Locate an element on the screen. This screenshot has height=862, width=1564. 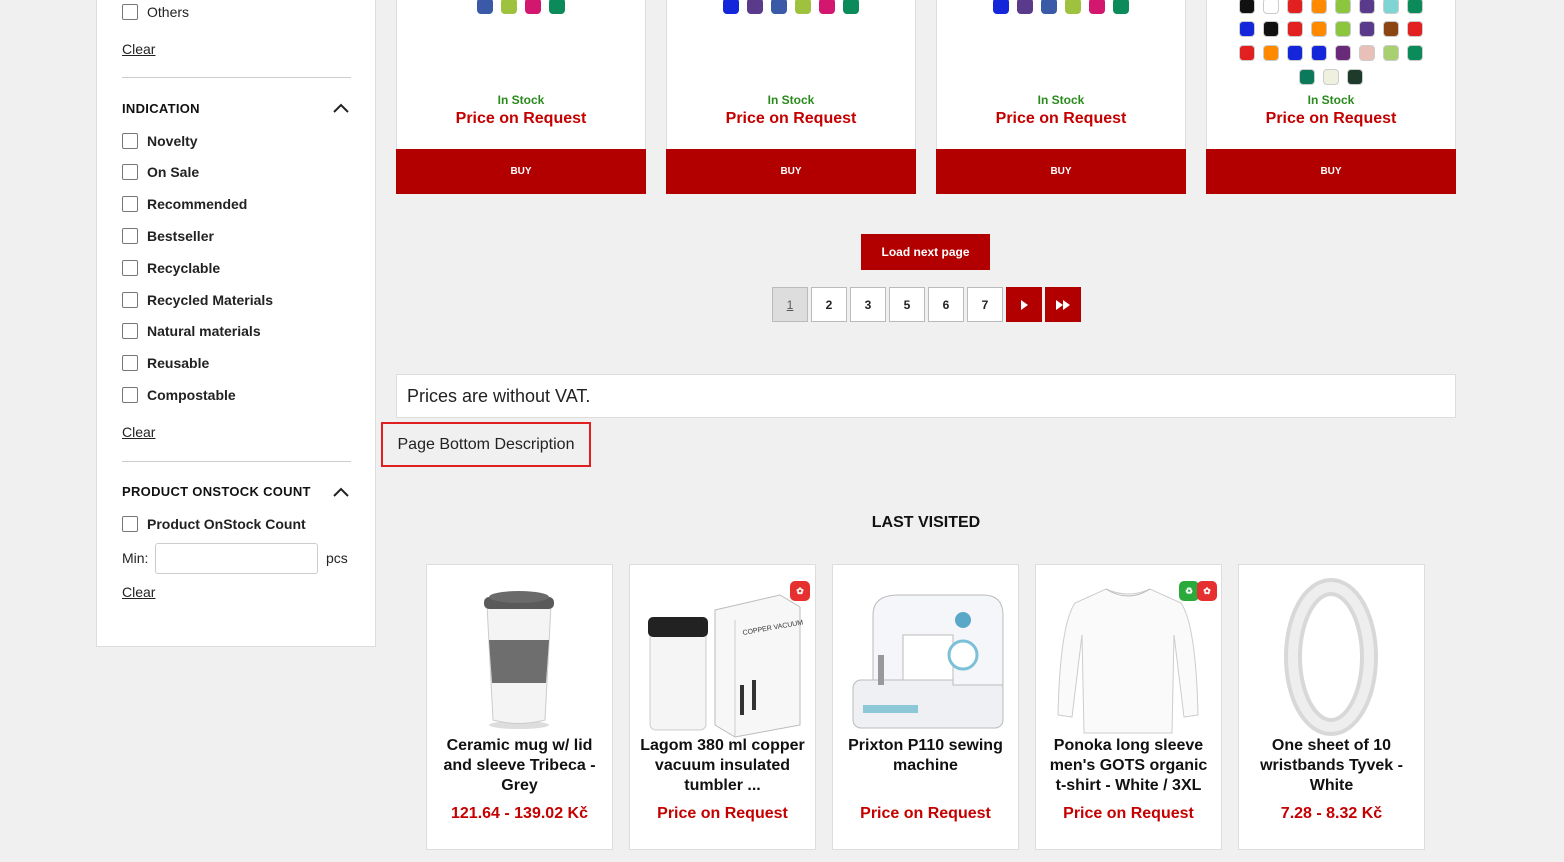
filter-option: Bestseller is located at coordinates (168, 236).